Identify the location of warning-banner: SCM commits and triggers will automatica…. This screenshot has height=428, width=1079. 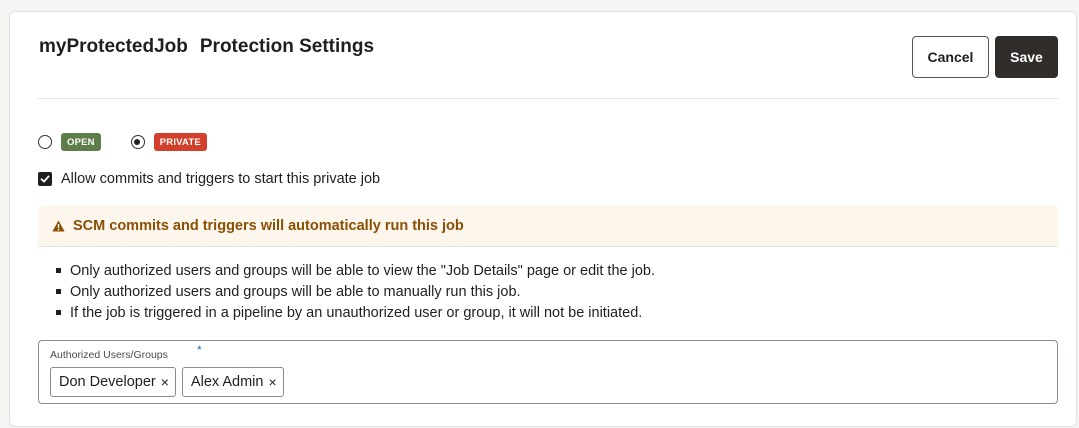
(548, 226).